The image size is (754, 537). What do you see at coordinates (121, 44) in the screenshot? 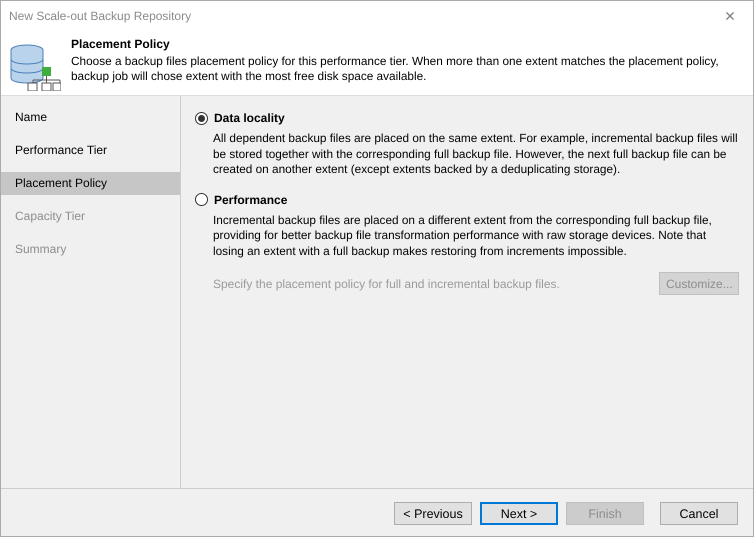
I see `page-title: Placement Policy` at bounding box center [121, 44].